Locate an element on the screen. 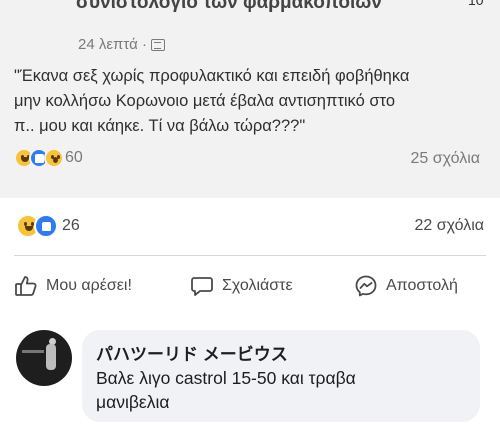 The image size is (500, 428). divider is located at coordinates (250, 255).